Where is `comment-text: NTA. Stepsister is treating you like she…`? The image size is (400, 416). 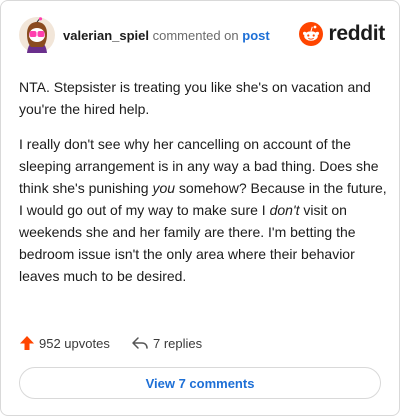
comment-text: NTA. Stepsister is treating you like she… is located at coordinates (195, 98).